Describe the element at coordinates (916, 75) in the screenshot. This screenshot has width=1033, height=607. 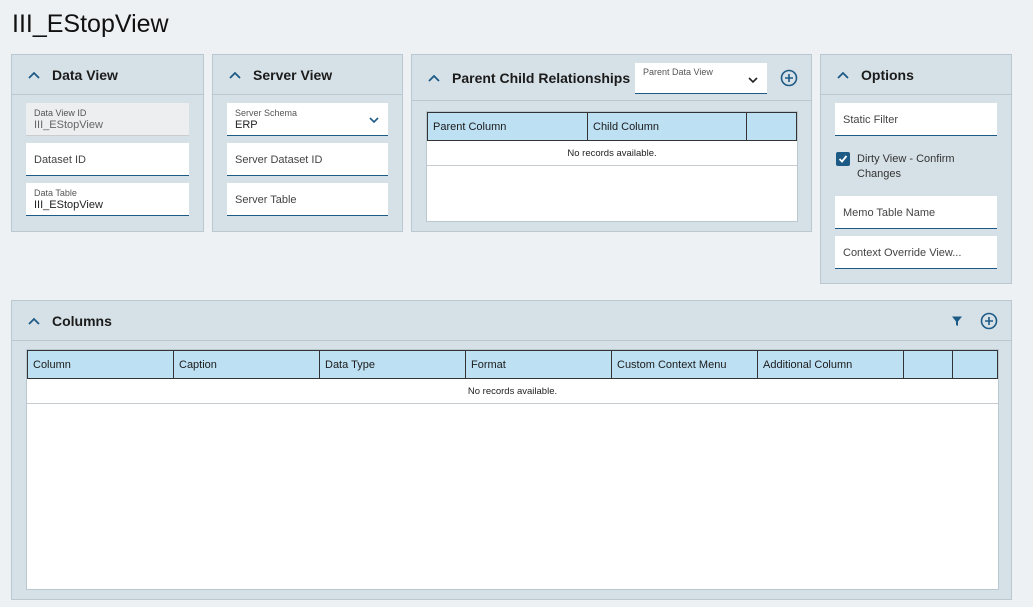
I see `options-header: Options` at that location.